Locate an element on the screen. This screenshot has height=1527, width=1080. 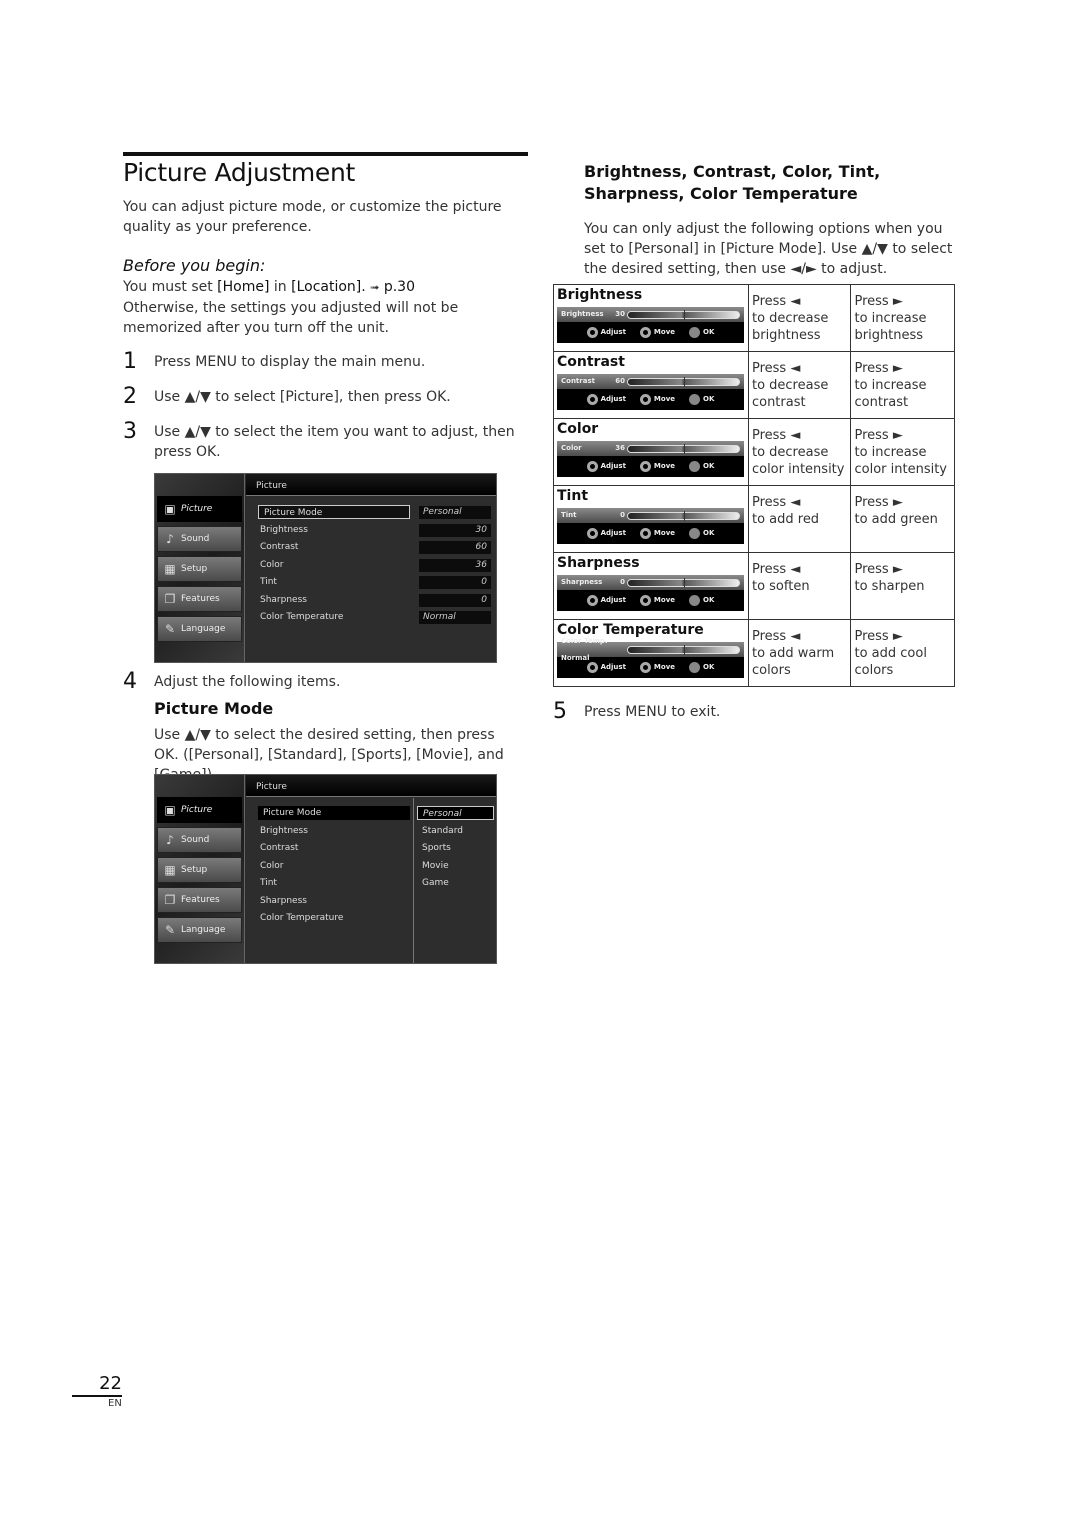
step-number: 1 is located at coordinates (130, 361).